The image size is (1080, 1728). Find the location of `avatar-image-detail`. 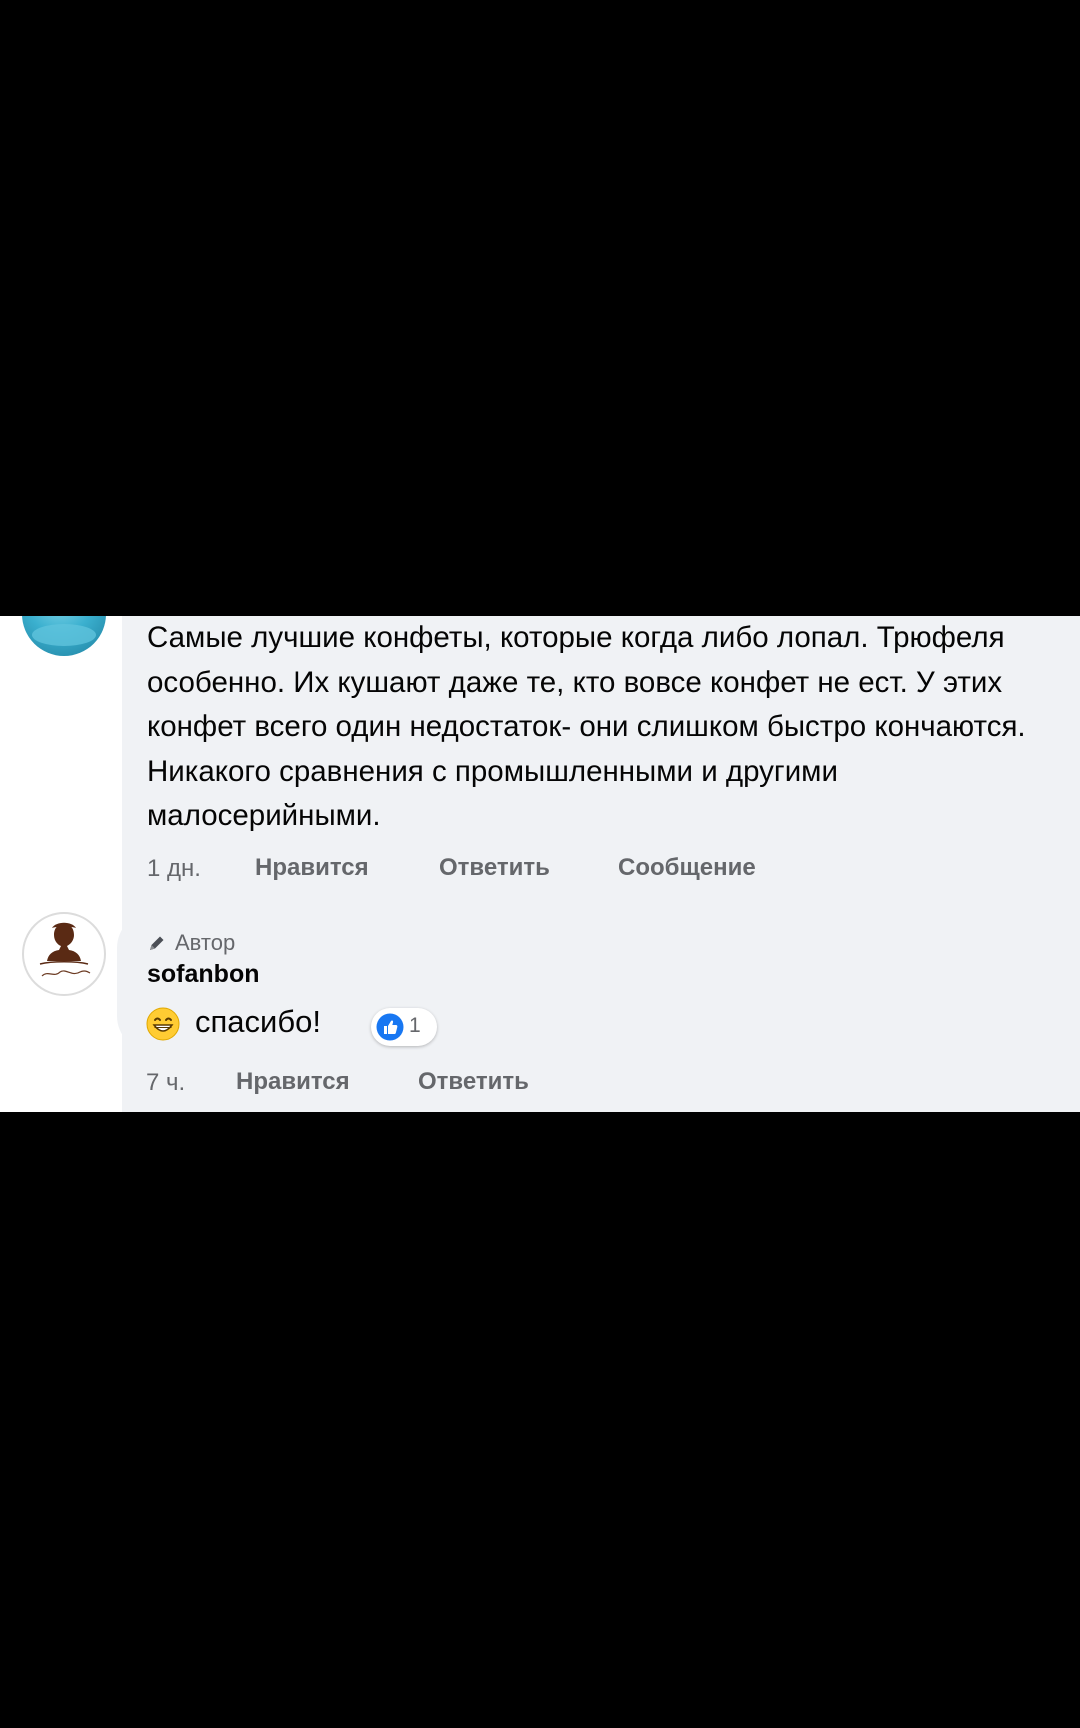

avatar-image-detail is located at coordinates (64, 635).